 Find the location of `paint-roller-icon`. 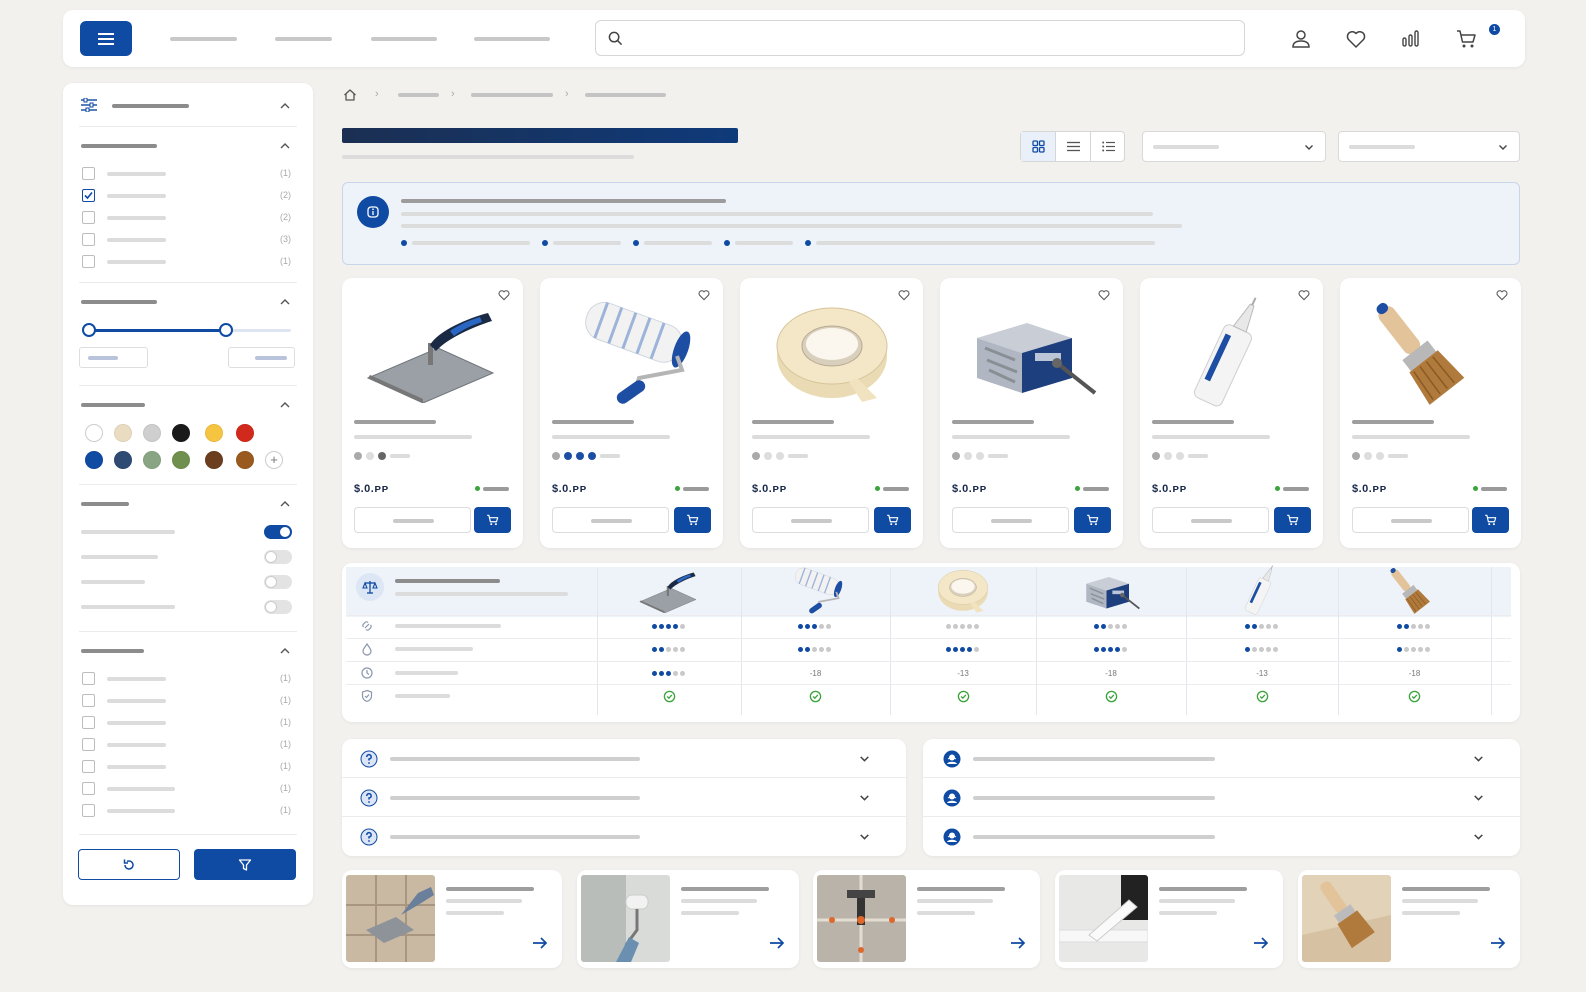

paint-roller-icon is located at coordinates (631, 353).